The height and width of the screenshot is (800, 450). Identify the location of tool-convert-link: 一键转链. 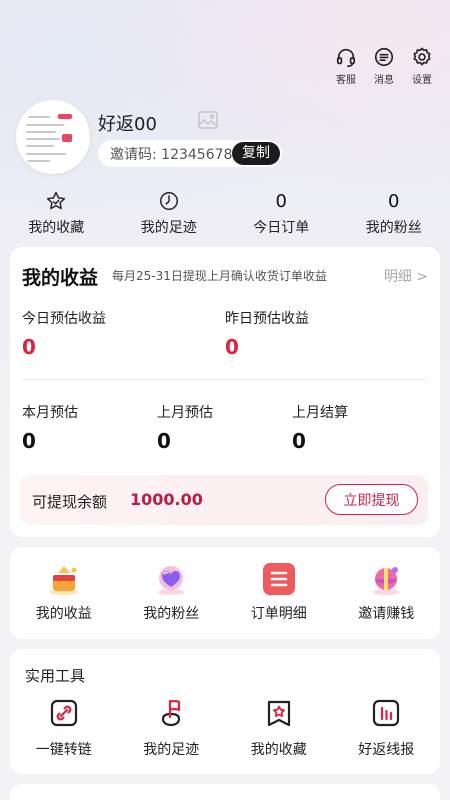
(64, 728).